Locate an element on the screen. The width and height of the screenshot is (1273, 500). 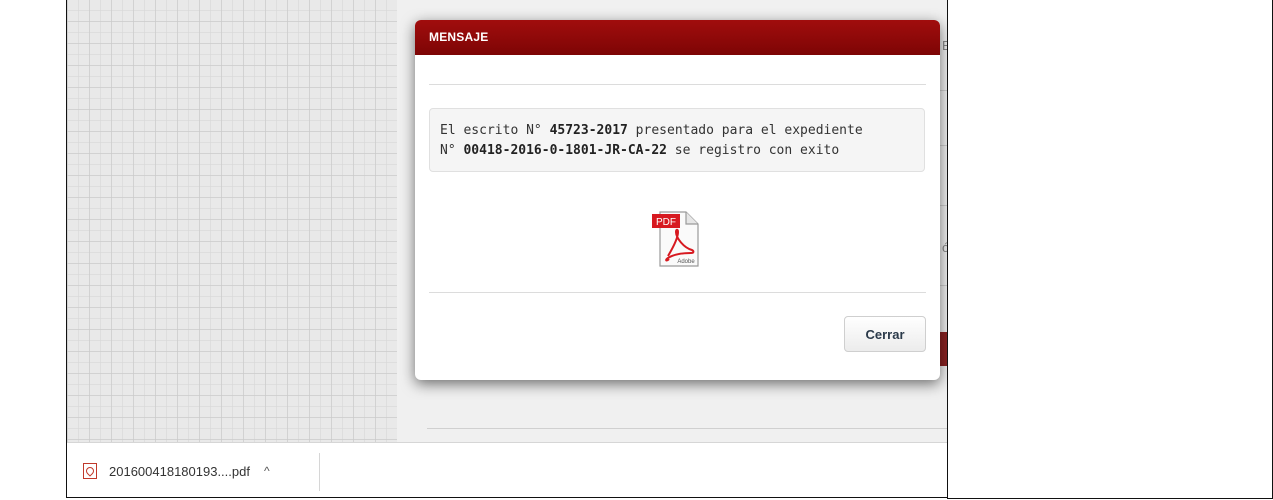
chevron-up-icon: ^ is located at coordinates (267, 471).